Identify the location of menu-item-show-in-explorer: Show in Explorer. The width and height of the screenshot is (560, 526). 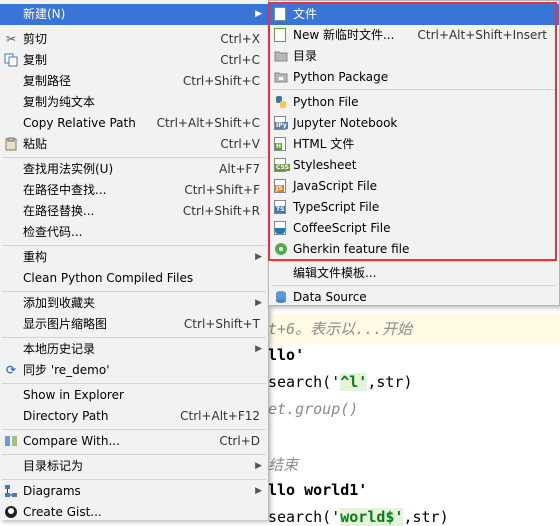
(134, 395).